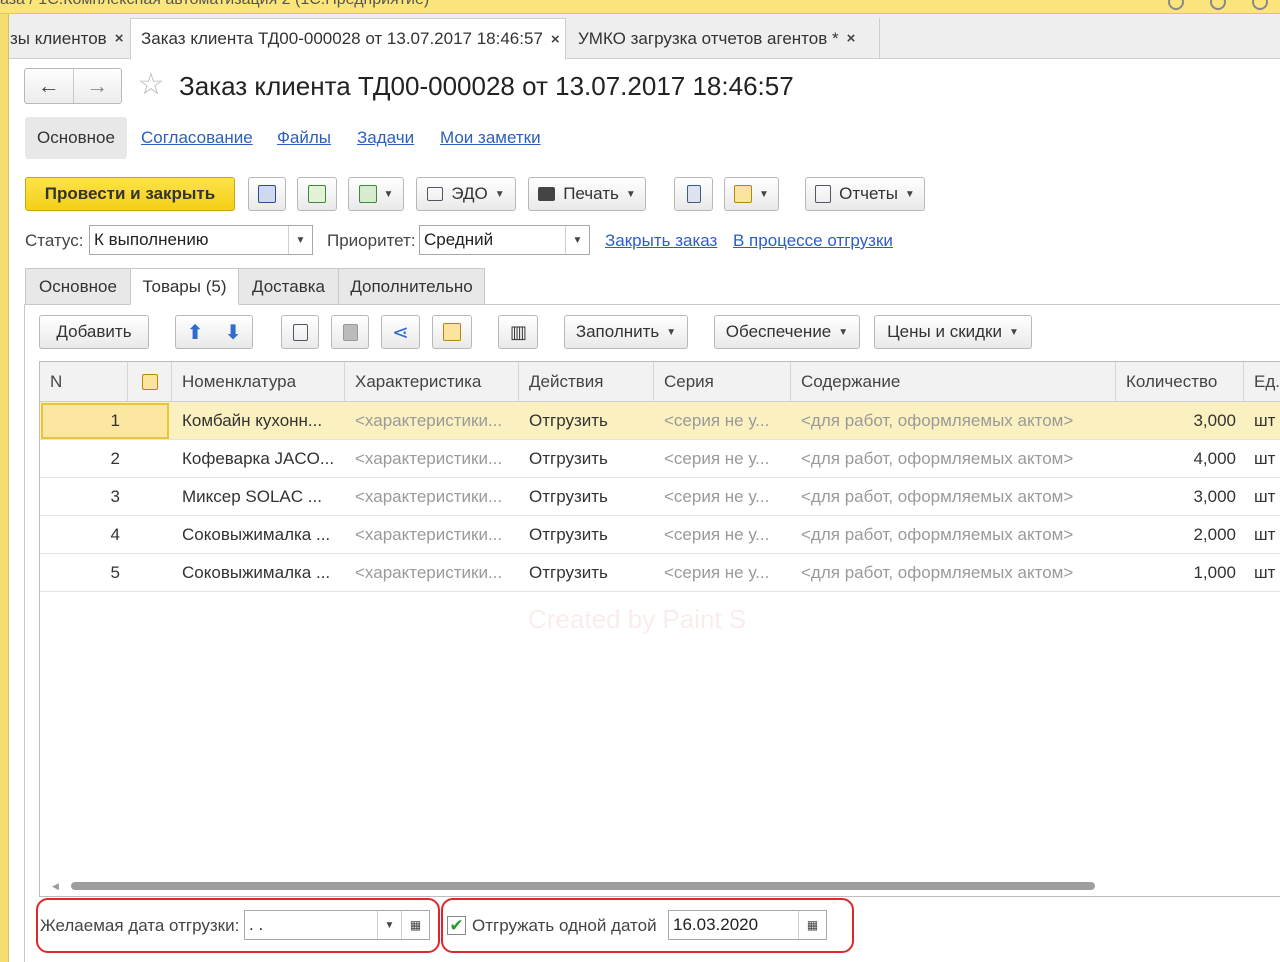  I want to click on document-list-button, so click(693, 194).